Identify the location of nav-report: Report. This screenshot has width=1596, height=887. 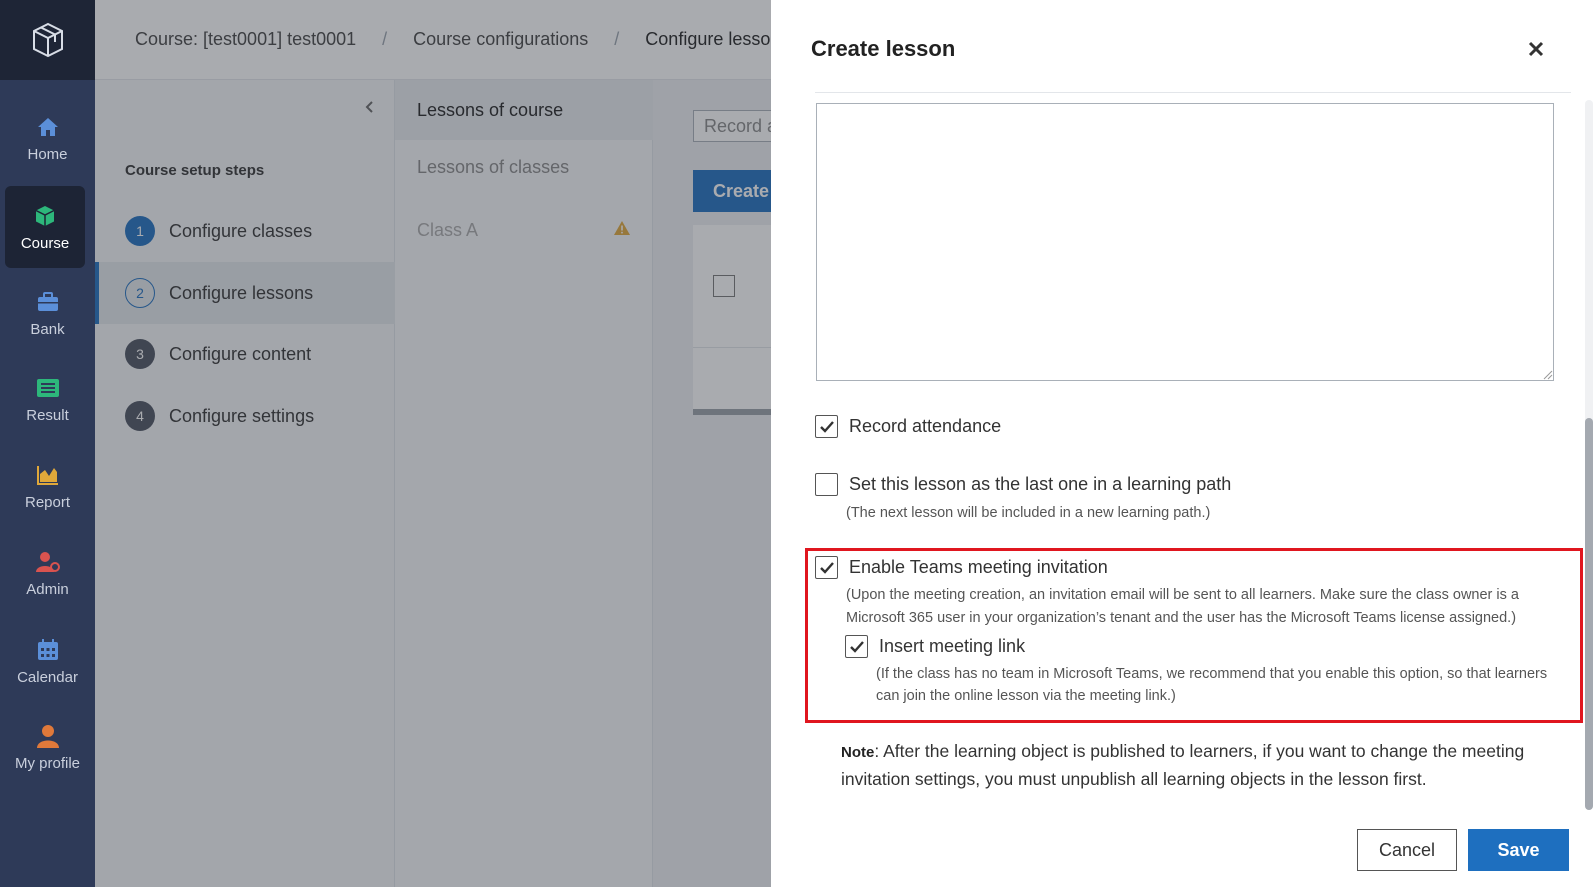
(47, 486).